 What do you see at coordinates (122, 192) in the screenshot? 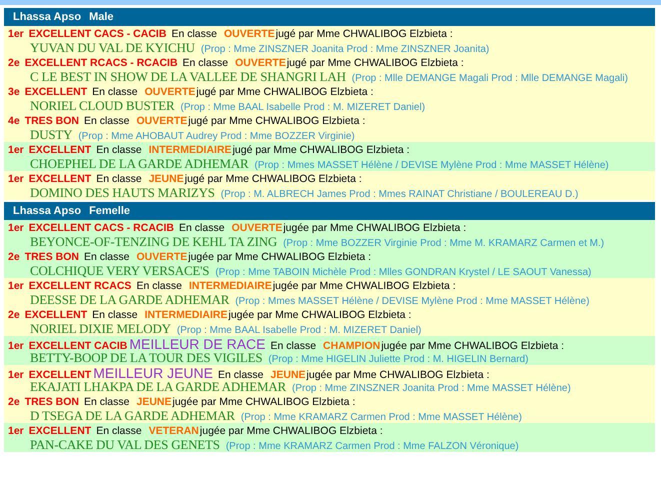
I see `dog-name: DOMINO DES HAUTS MARIZYS` at bounding box center [122, 192].